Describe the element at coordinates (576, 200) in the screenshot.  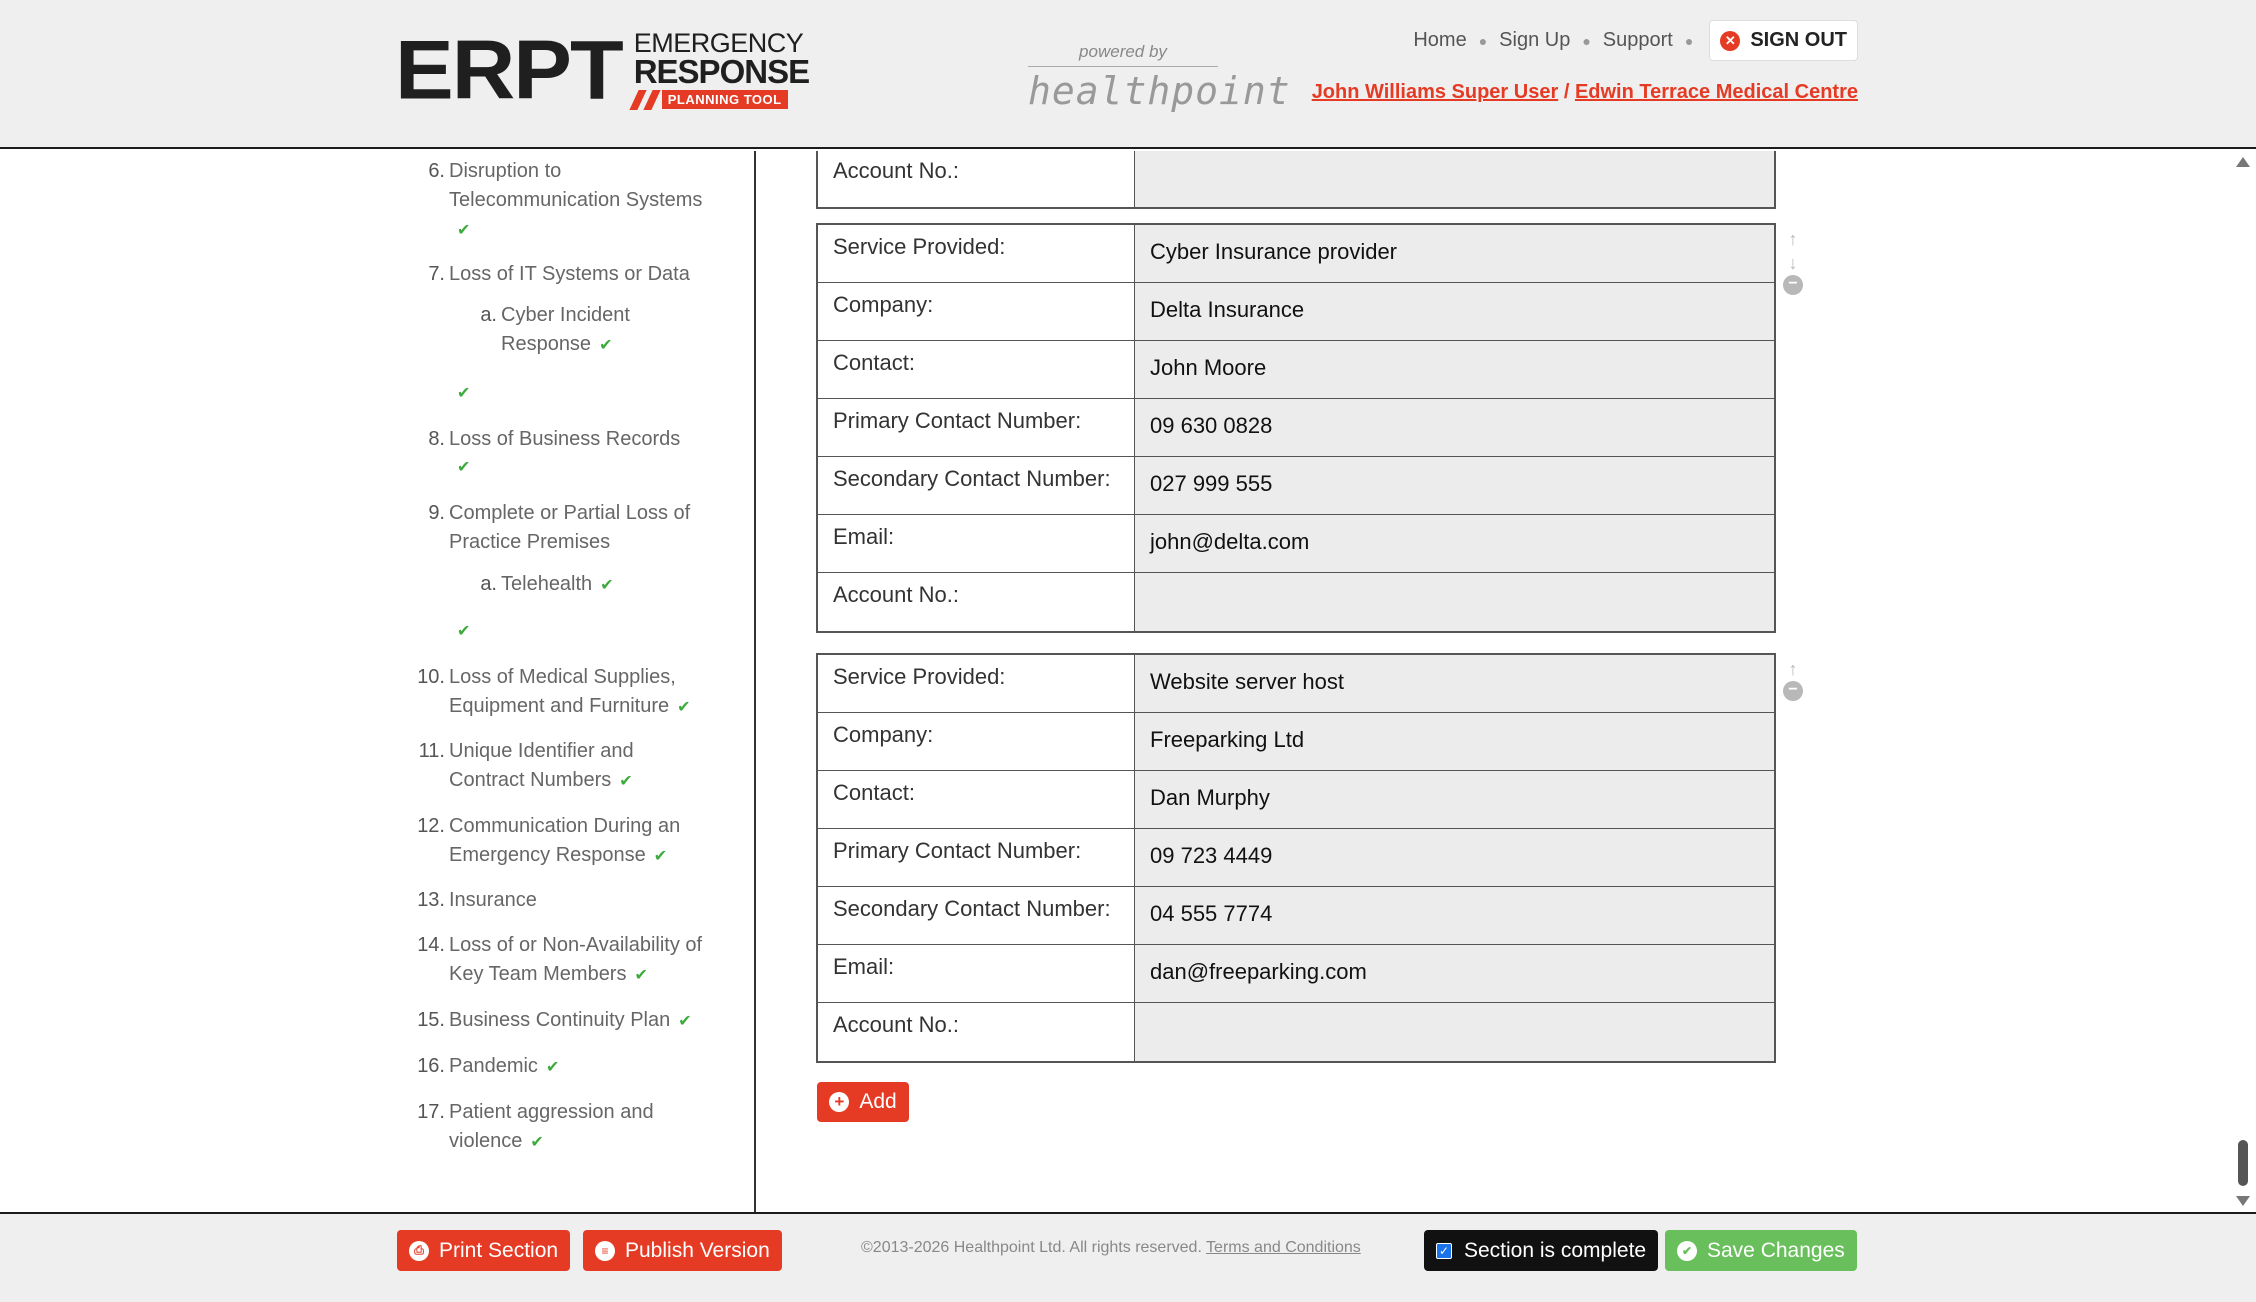
I see `sidebar-item-label-line: Telecommunication Systems` at that location.